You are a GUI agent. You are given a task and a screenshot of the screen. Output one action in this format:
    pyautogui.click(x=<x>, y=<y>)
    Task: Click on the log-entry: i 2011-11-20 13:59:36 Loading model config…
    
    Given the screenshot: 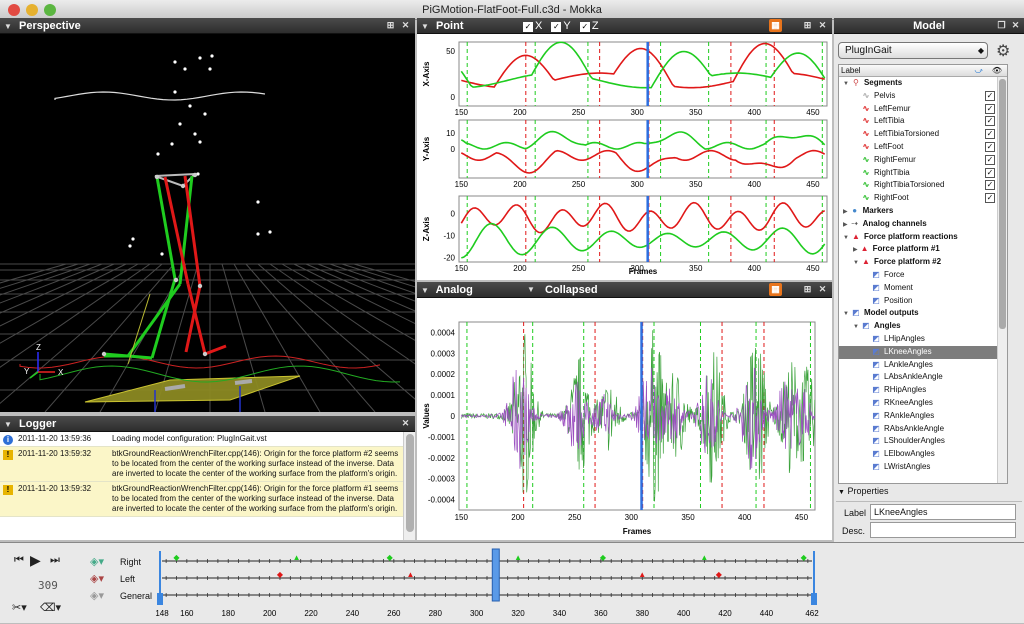 What is the action you would take?
    pyautogui.click(x=201, y=439)
    